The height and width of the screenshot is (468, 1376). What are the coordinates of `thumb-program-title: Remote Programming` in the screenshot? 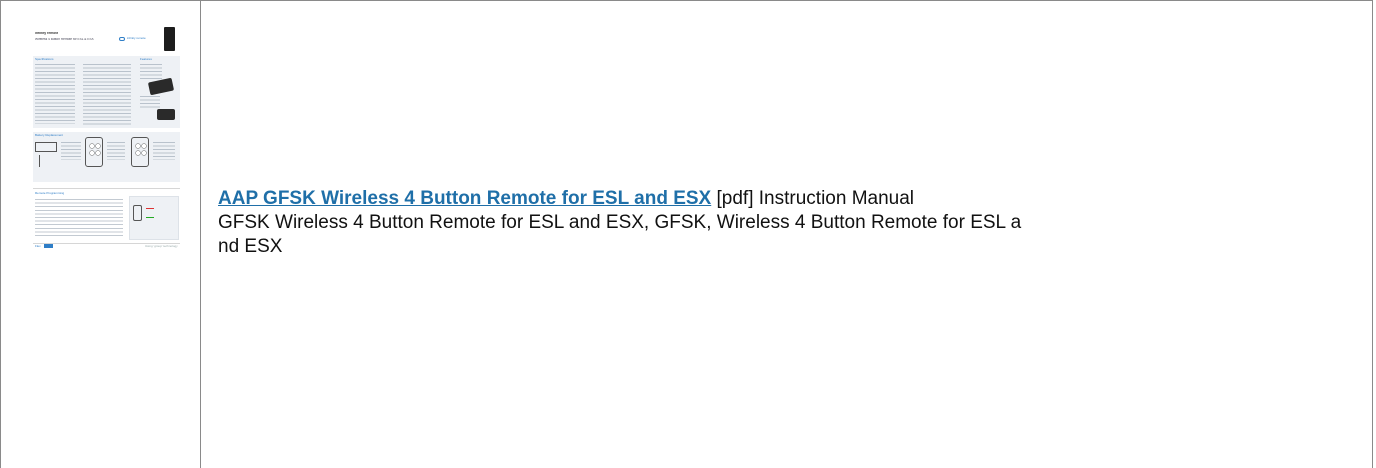 It's located at (50, 193).